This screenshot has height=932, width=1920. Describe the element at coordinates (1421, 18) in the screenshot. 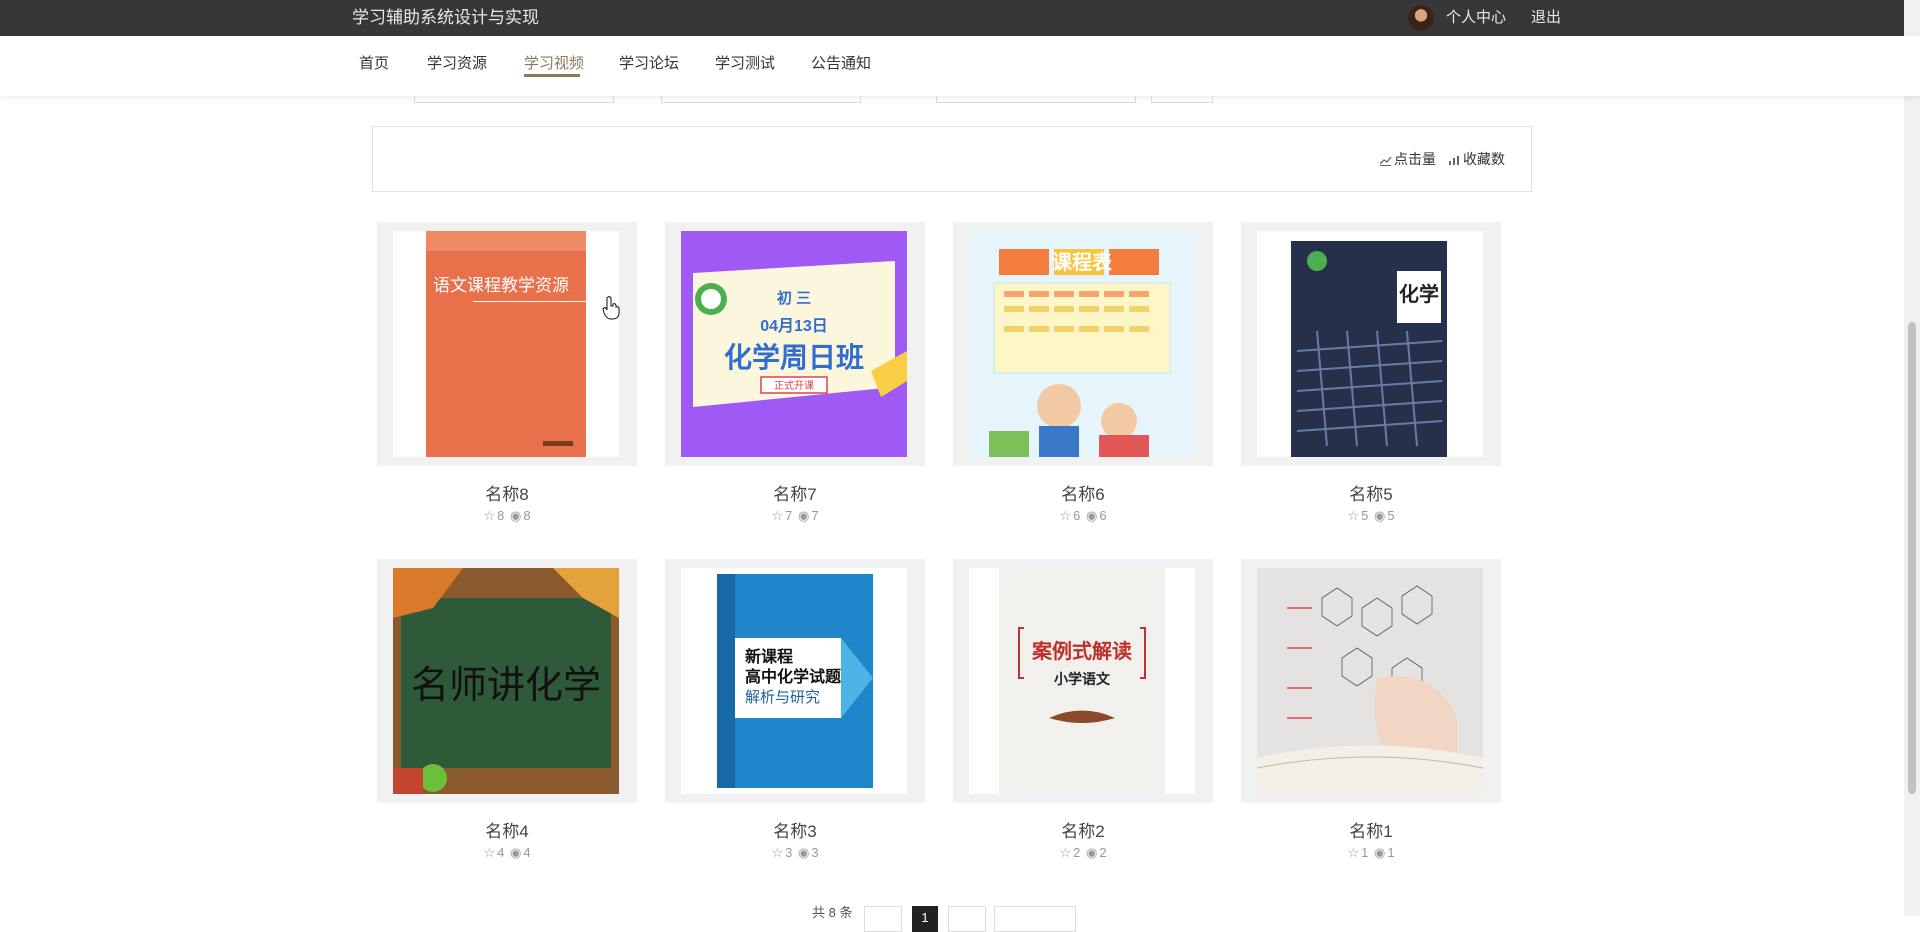

I see `user-avatar` at that location.